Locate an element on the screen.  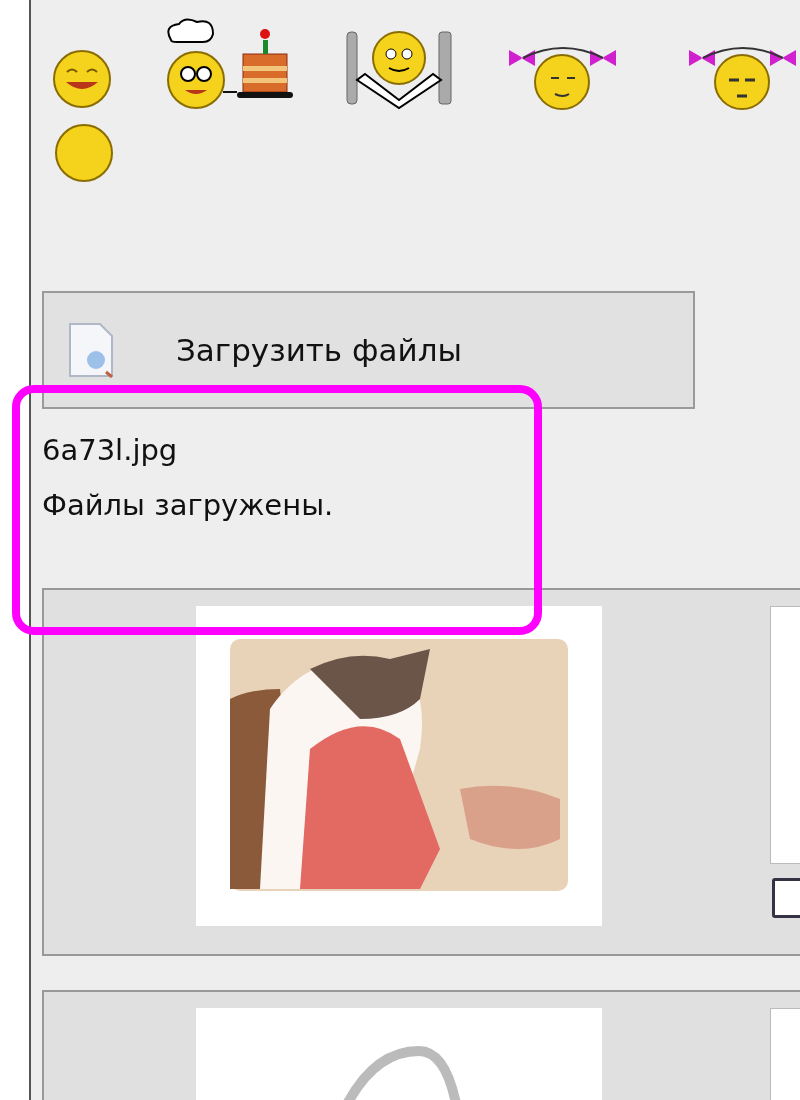
laughing-smiley-icon is located at coordinates (82, 79).